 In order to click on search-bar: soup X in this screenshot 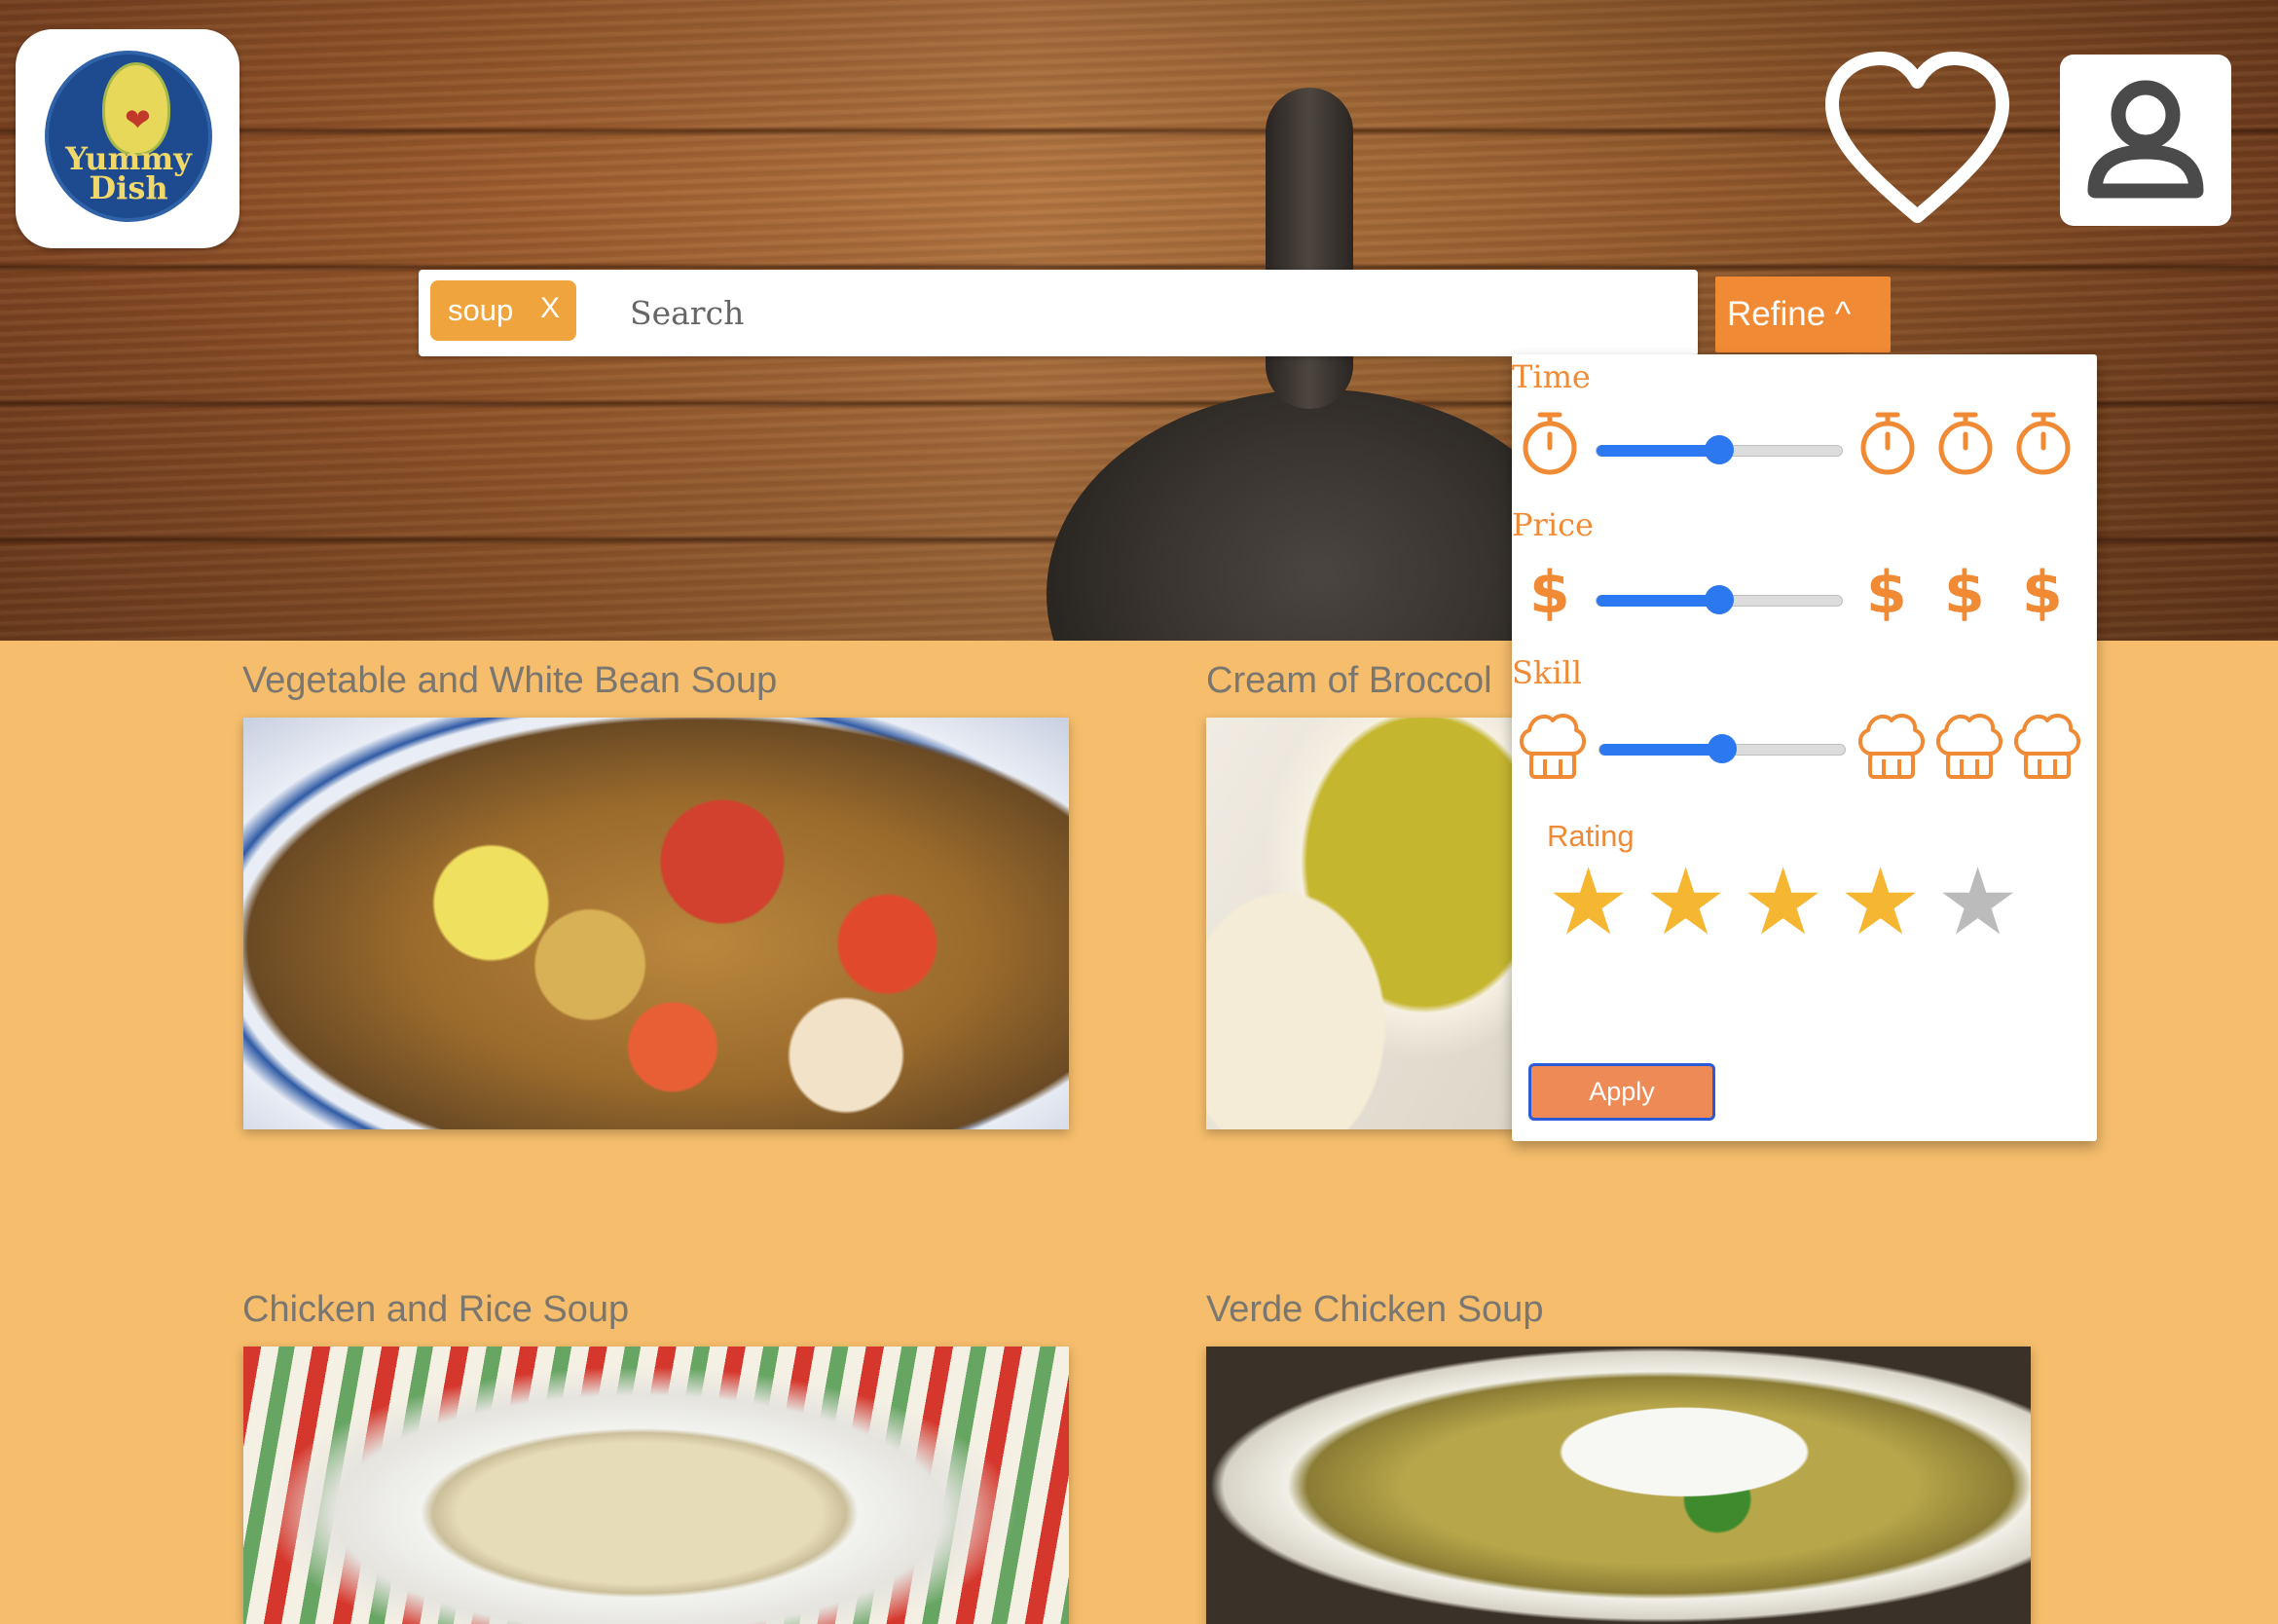, I will do `click(1058, 313)`.